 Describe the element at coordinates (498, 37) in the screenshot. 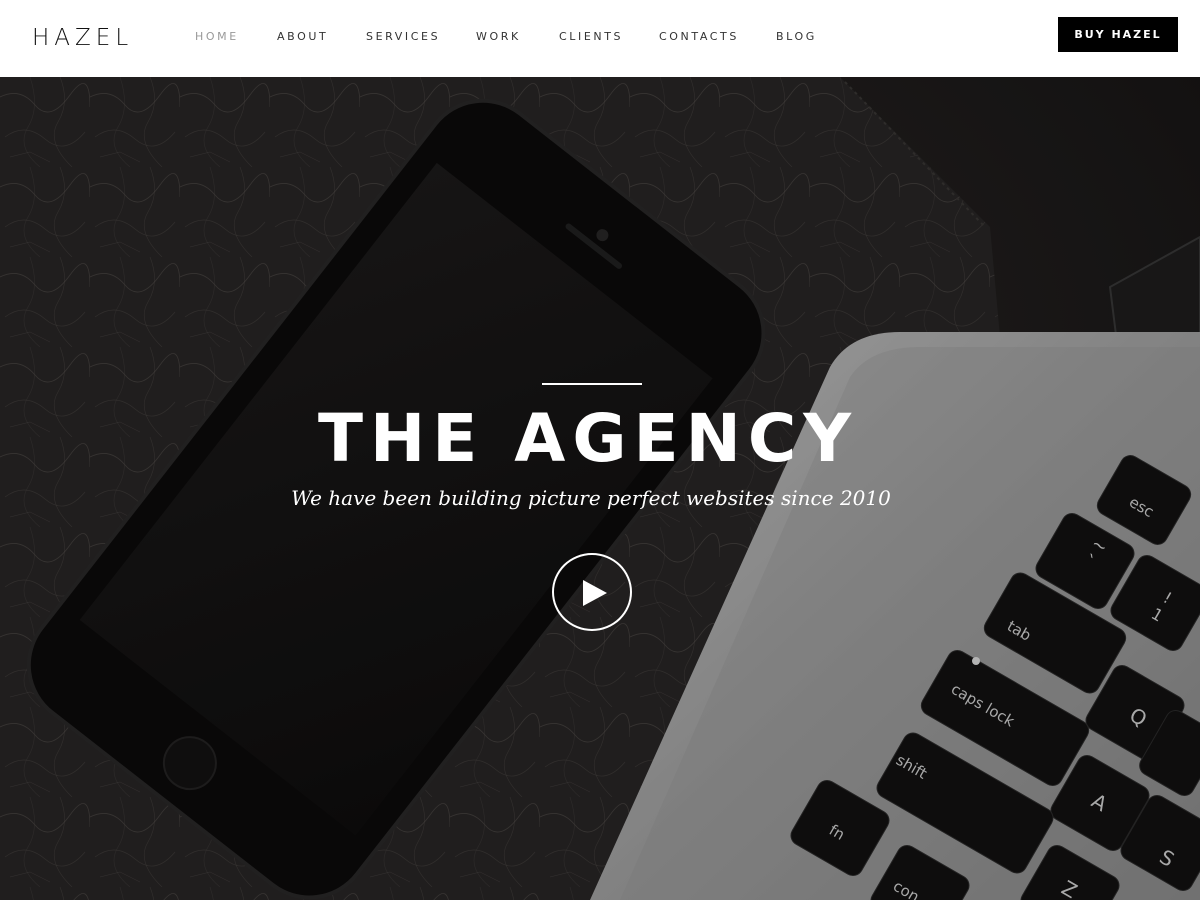

I see `nav-item-work: WORK` at that location.